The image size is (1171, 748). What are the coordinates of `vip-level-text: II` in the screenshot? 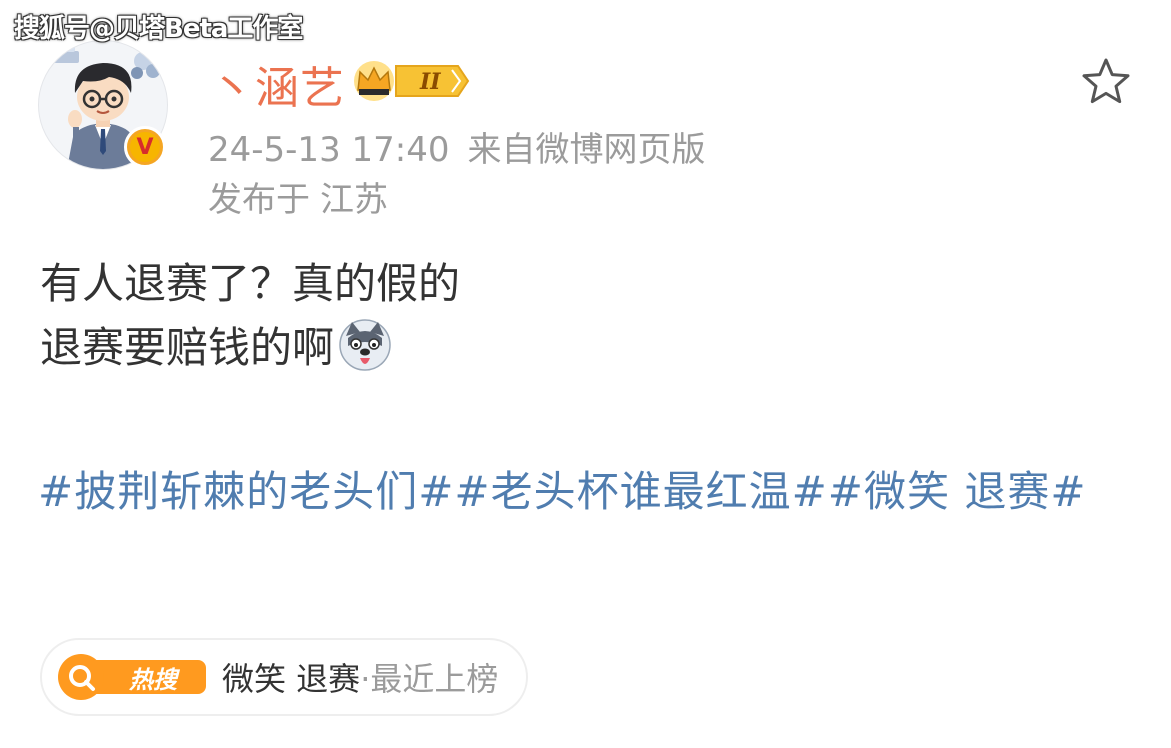 It's located at (430, 82).